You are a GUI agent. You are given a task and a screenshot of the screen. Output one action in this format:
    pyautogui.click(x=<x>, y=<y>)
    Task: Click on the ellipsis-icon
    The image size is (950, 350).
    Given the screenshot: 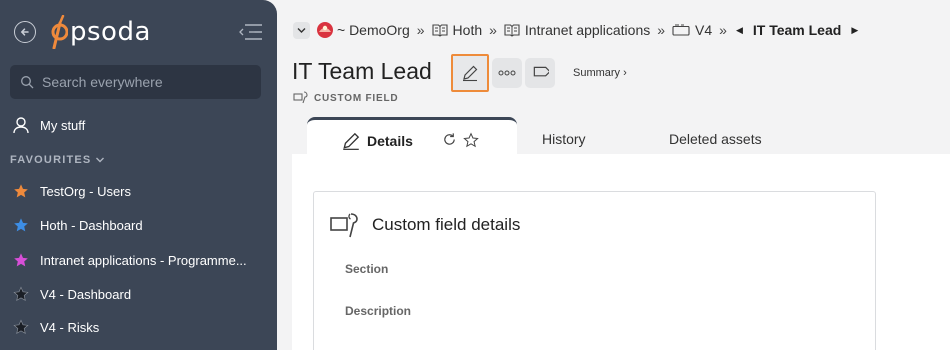 What is the action you would take?
    pyautogui.click(x=507, y=73)
    